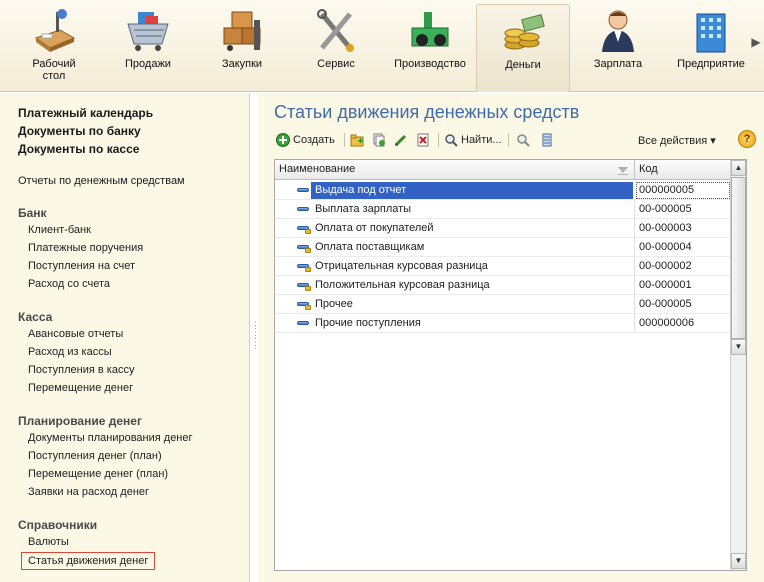 This screenshot has width=764, height=582. What do you see at coordinates (665, 247) in the screenshot?
I see `row-code: 00-000004` at bounding box center [665, 247].